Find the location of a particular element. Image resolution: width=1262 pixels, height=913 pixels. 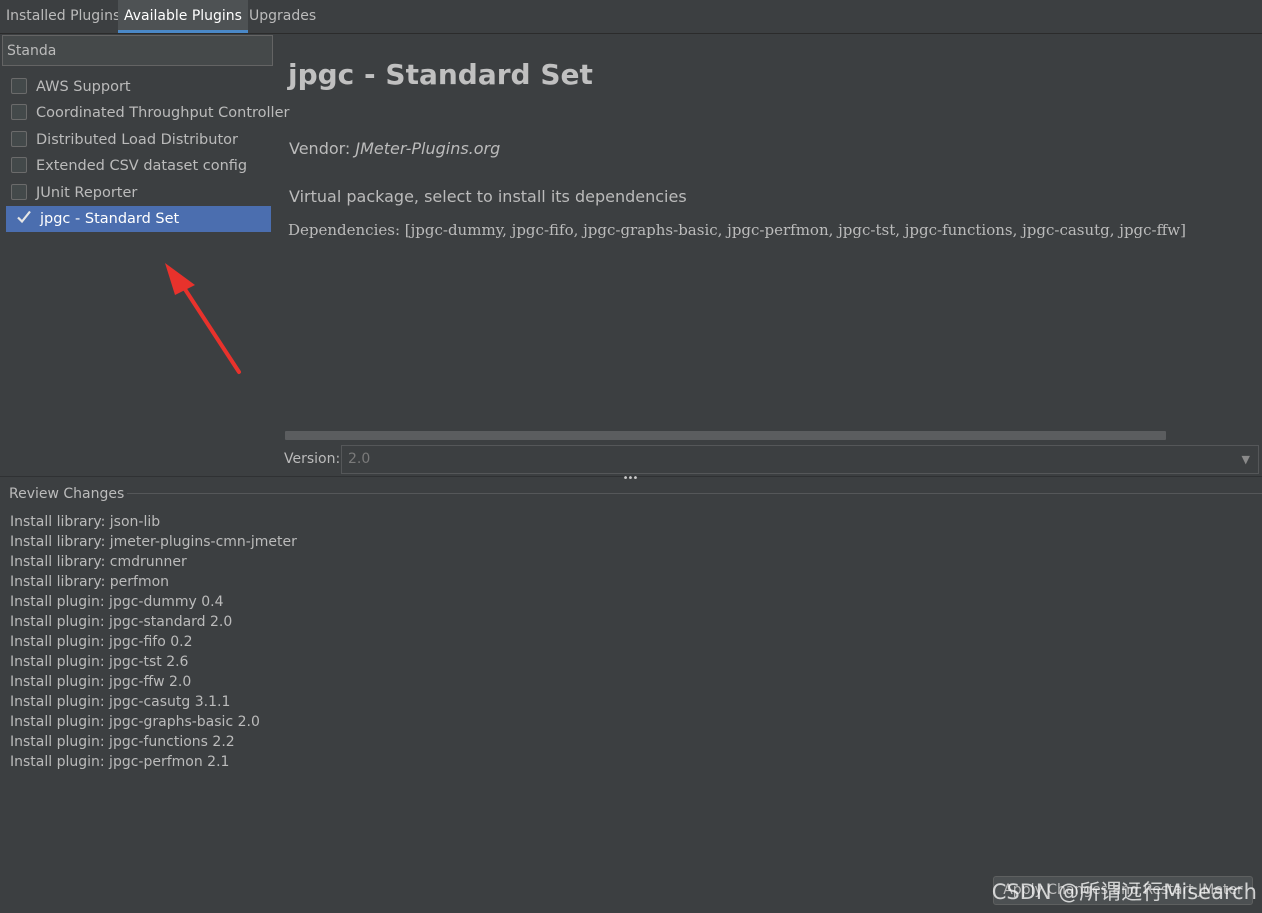

list-item: Install plugin: jpgc-perfmon 2.1 is located at coordinates (120, 762).